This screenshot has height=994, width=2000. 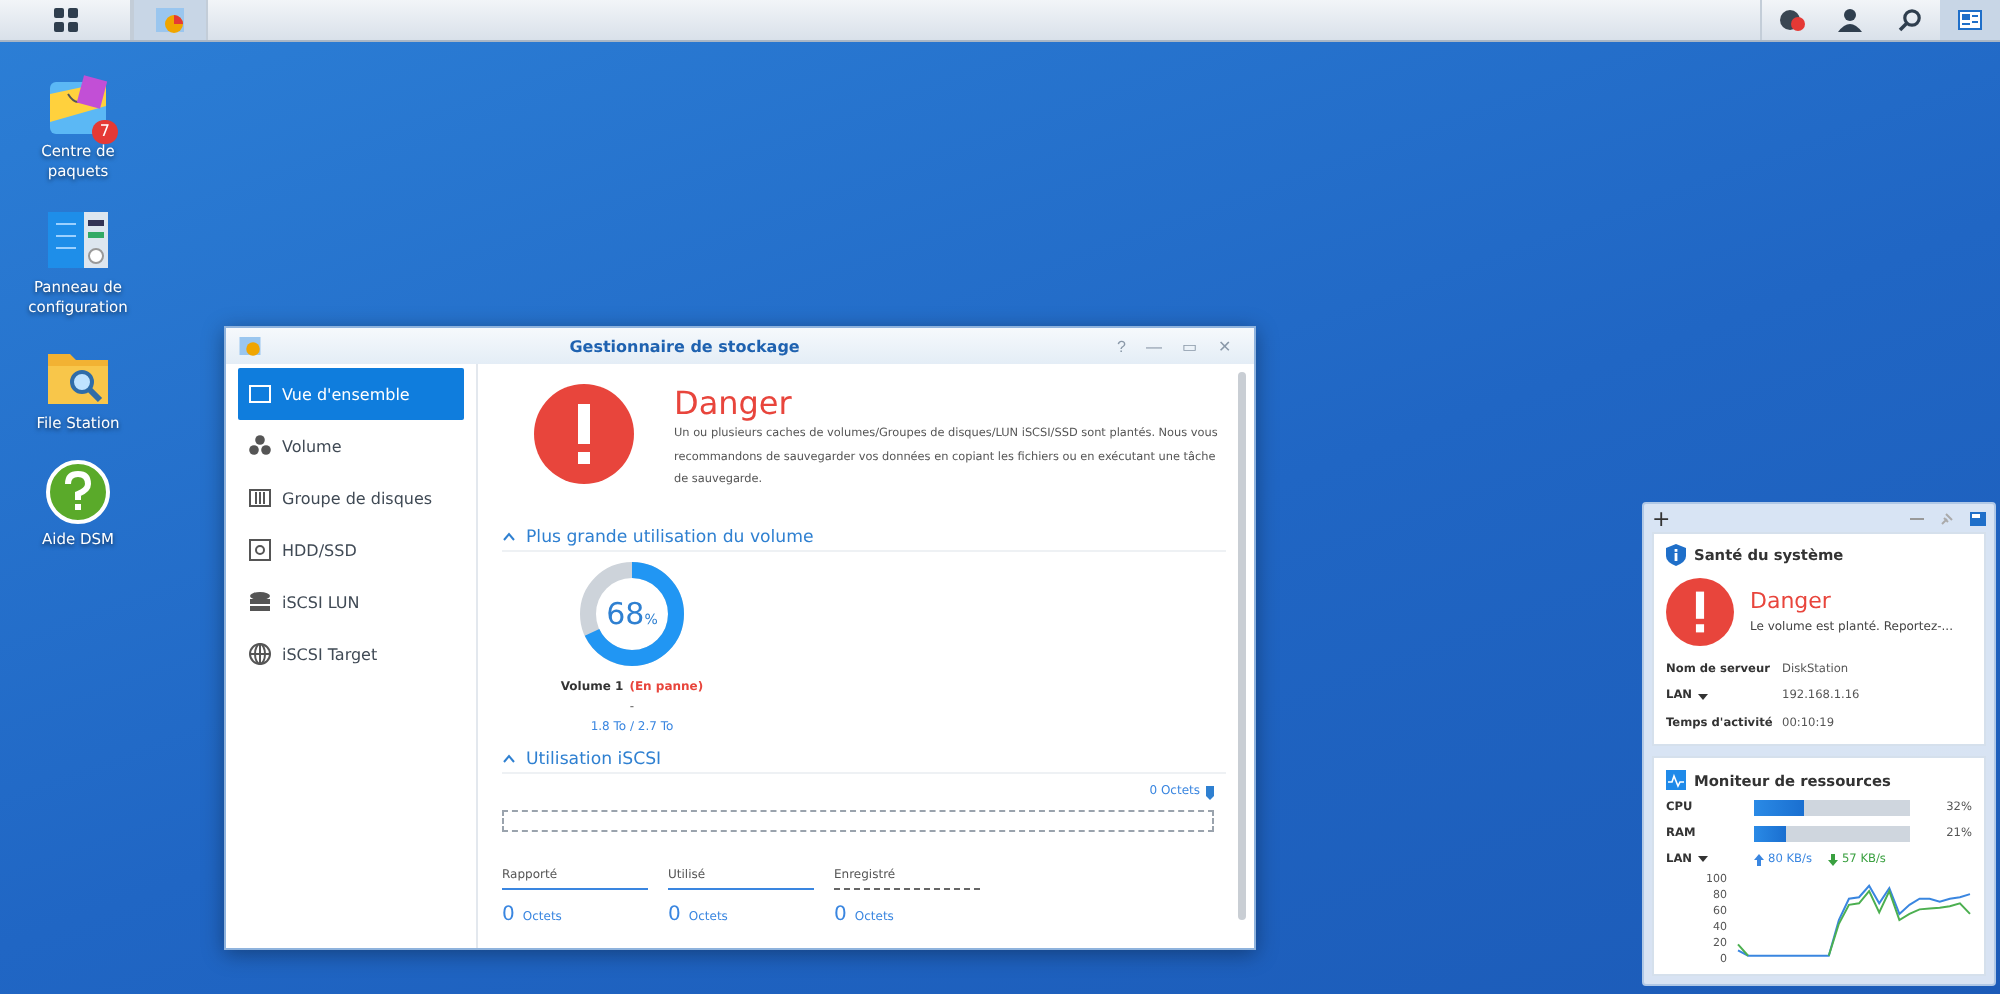 I want to click on scrollbar, so click(x=1242, y=646).